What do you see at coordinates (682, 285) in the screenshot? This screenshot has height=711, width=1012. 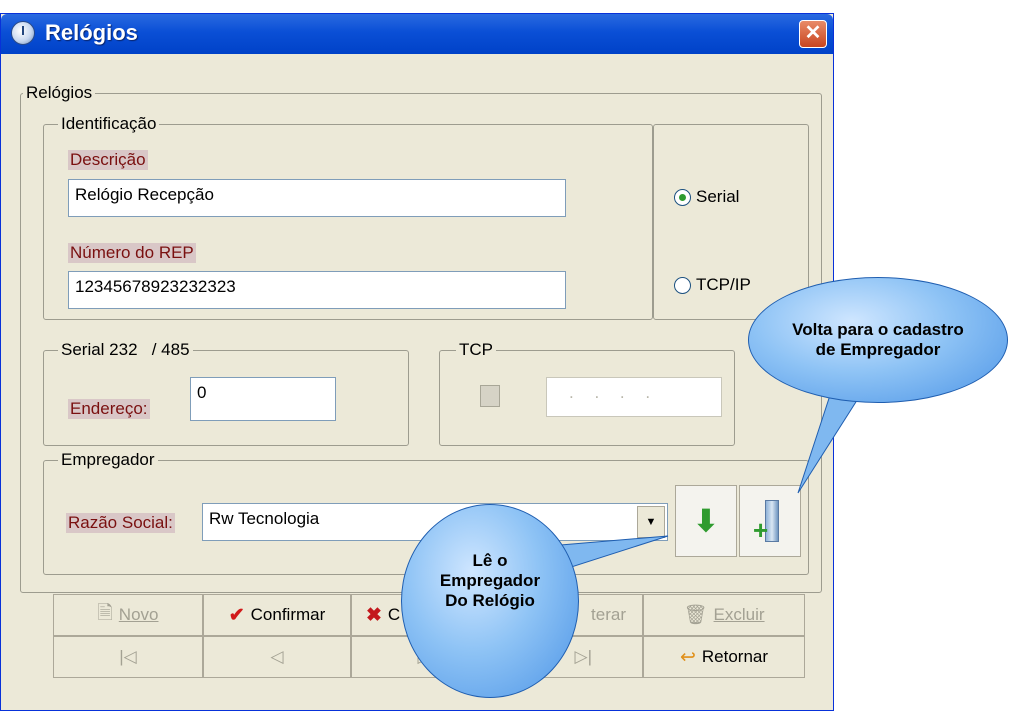 I see `tcpip-radio-dot` at bounding box center [682, 285].